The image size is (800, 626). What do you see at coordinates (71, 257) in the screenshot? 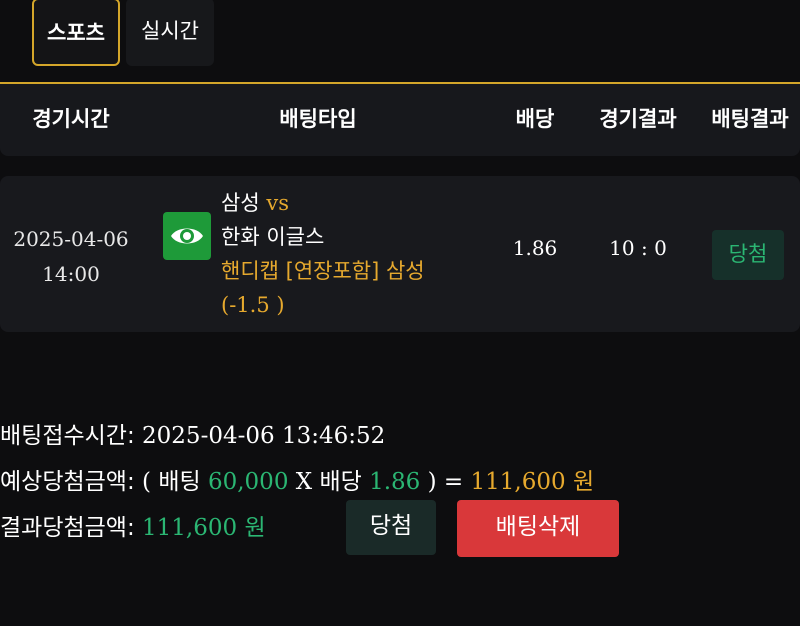
I see `game-datetime: 2025-04-06 14:00` at bounding box center [71, 257].